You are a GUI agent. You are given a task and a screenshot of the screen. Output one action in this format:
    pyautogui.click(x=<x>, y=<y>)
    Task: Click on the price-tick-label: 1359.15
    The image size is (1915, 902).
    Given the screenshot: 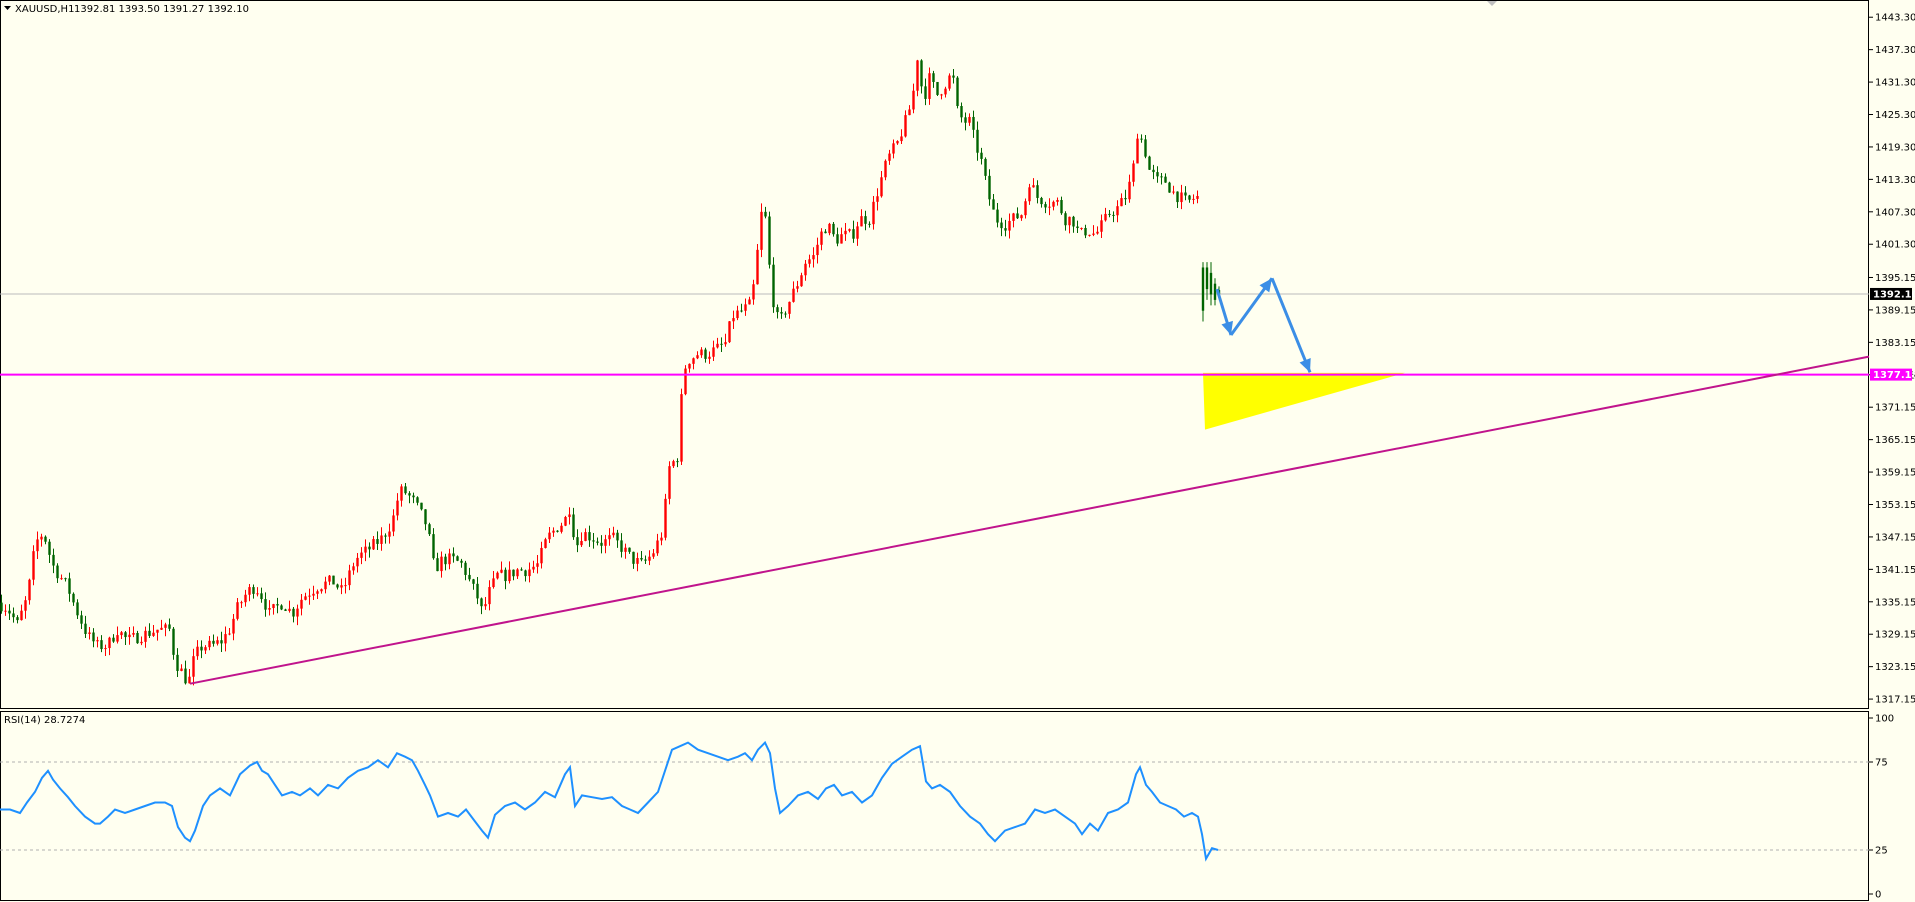 What is the action you would take?
    pyautogui.click(x=1895, y=473)
    